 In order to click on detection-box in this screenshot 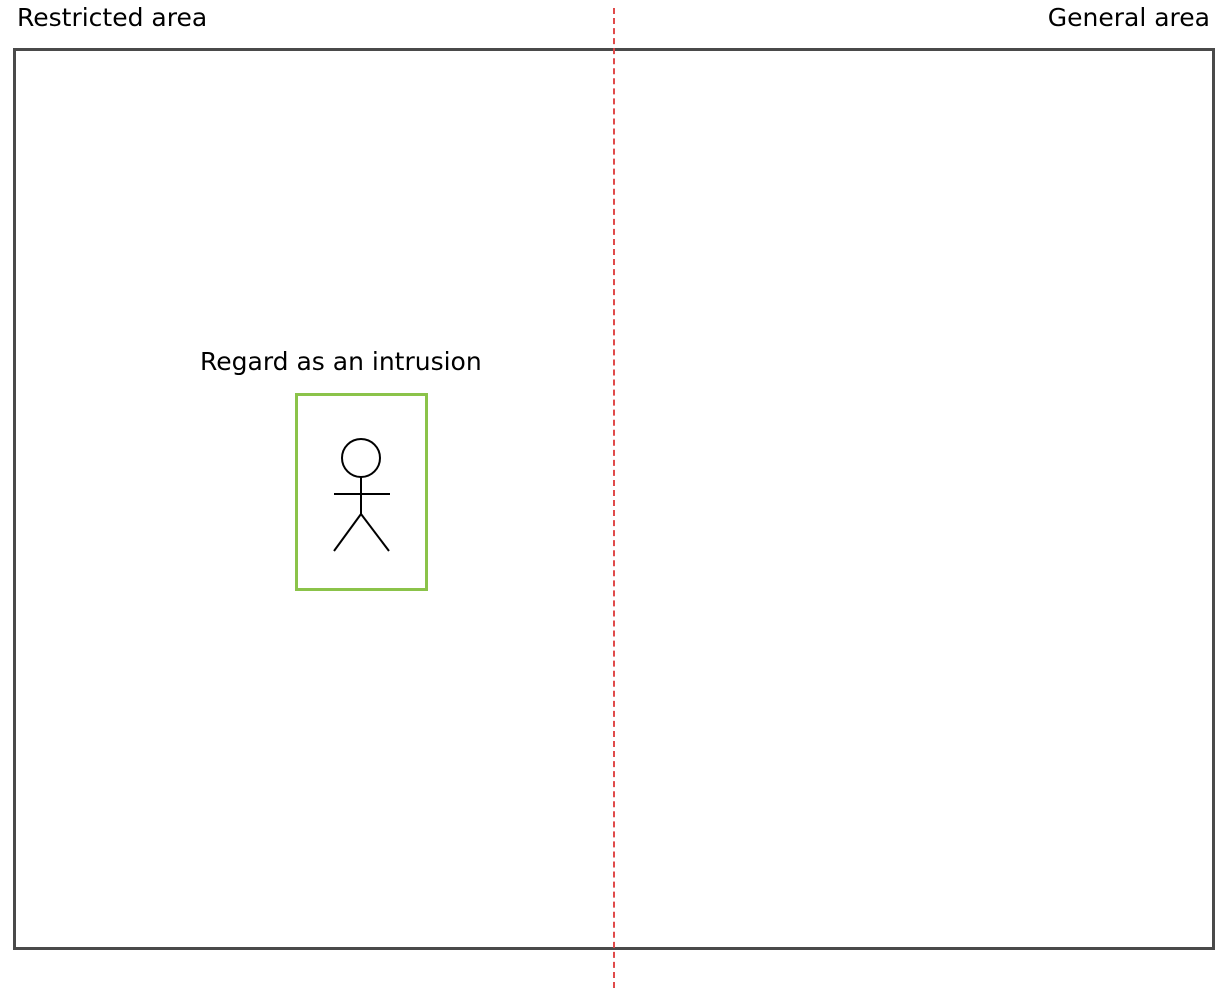, I will do `click(361, 492)`.